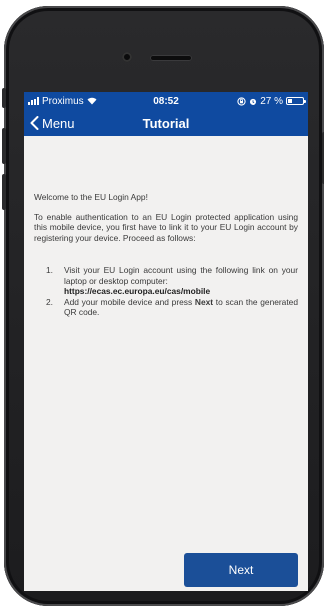 This screenshot has width=324, height=606. I want to click on next-button: Next, so click(241, 570).